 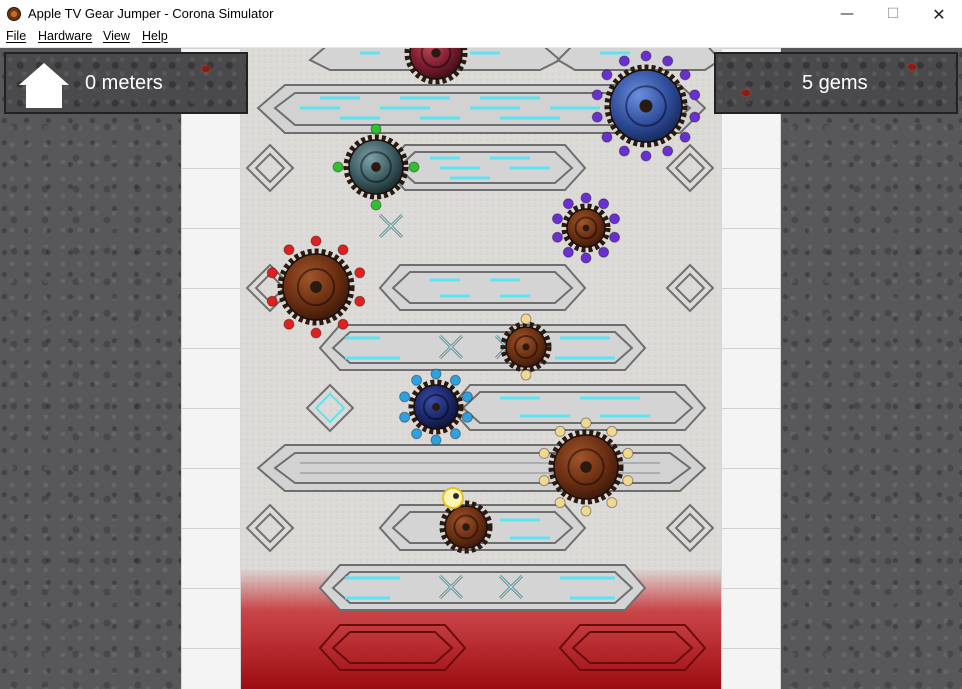 I want to click on distance-counter: 0 meters, so click(x=124, y=83).